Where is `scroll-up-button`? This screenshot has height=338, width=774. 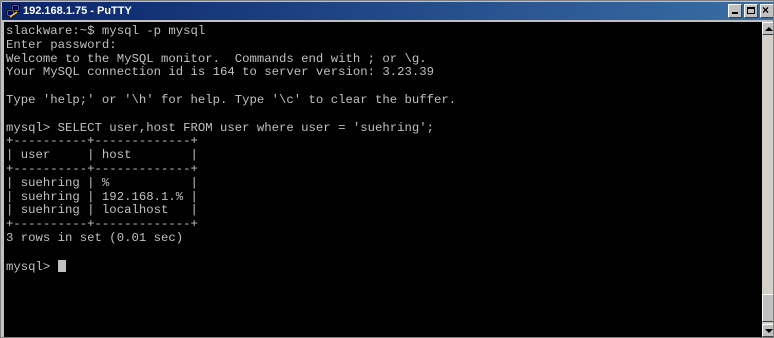 scroll-up-button is located at coordinates (767, 28).